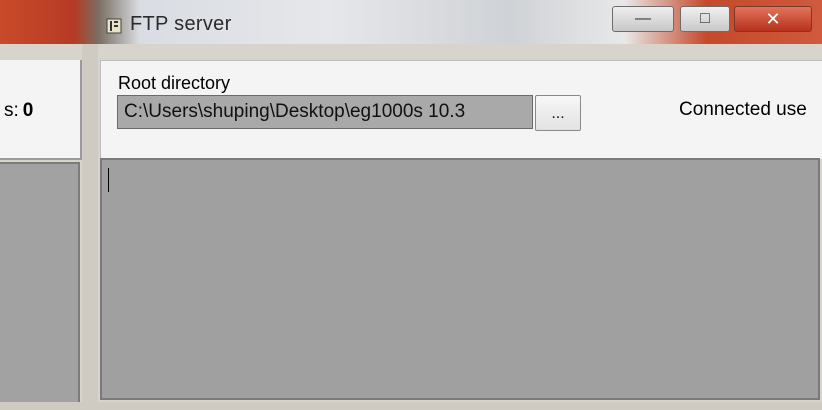 The width and height of the screenshot is (822, 410). I want to click on title-bar: FTP server — □ ✕, so click(411, 22).